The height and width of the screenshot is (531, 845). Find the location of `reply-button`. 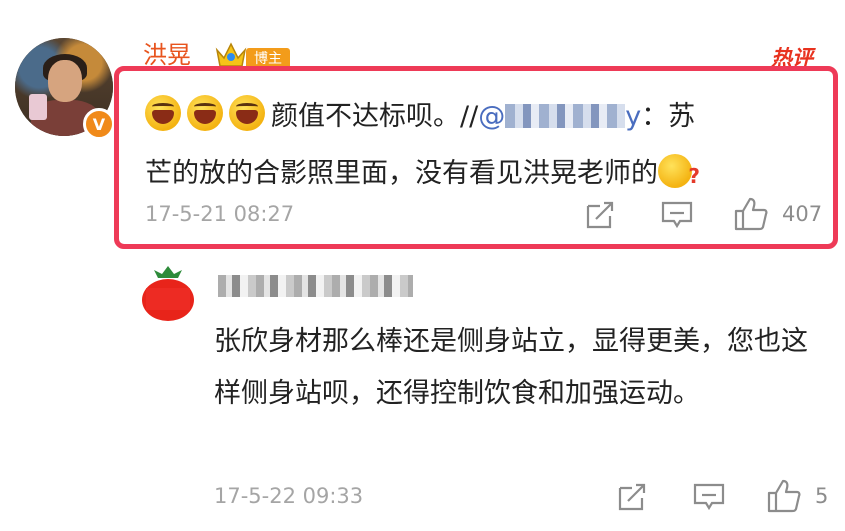

reply-button is located at coordinates (677, 215).